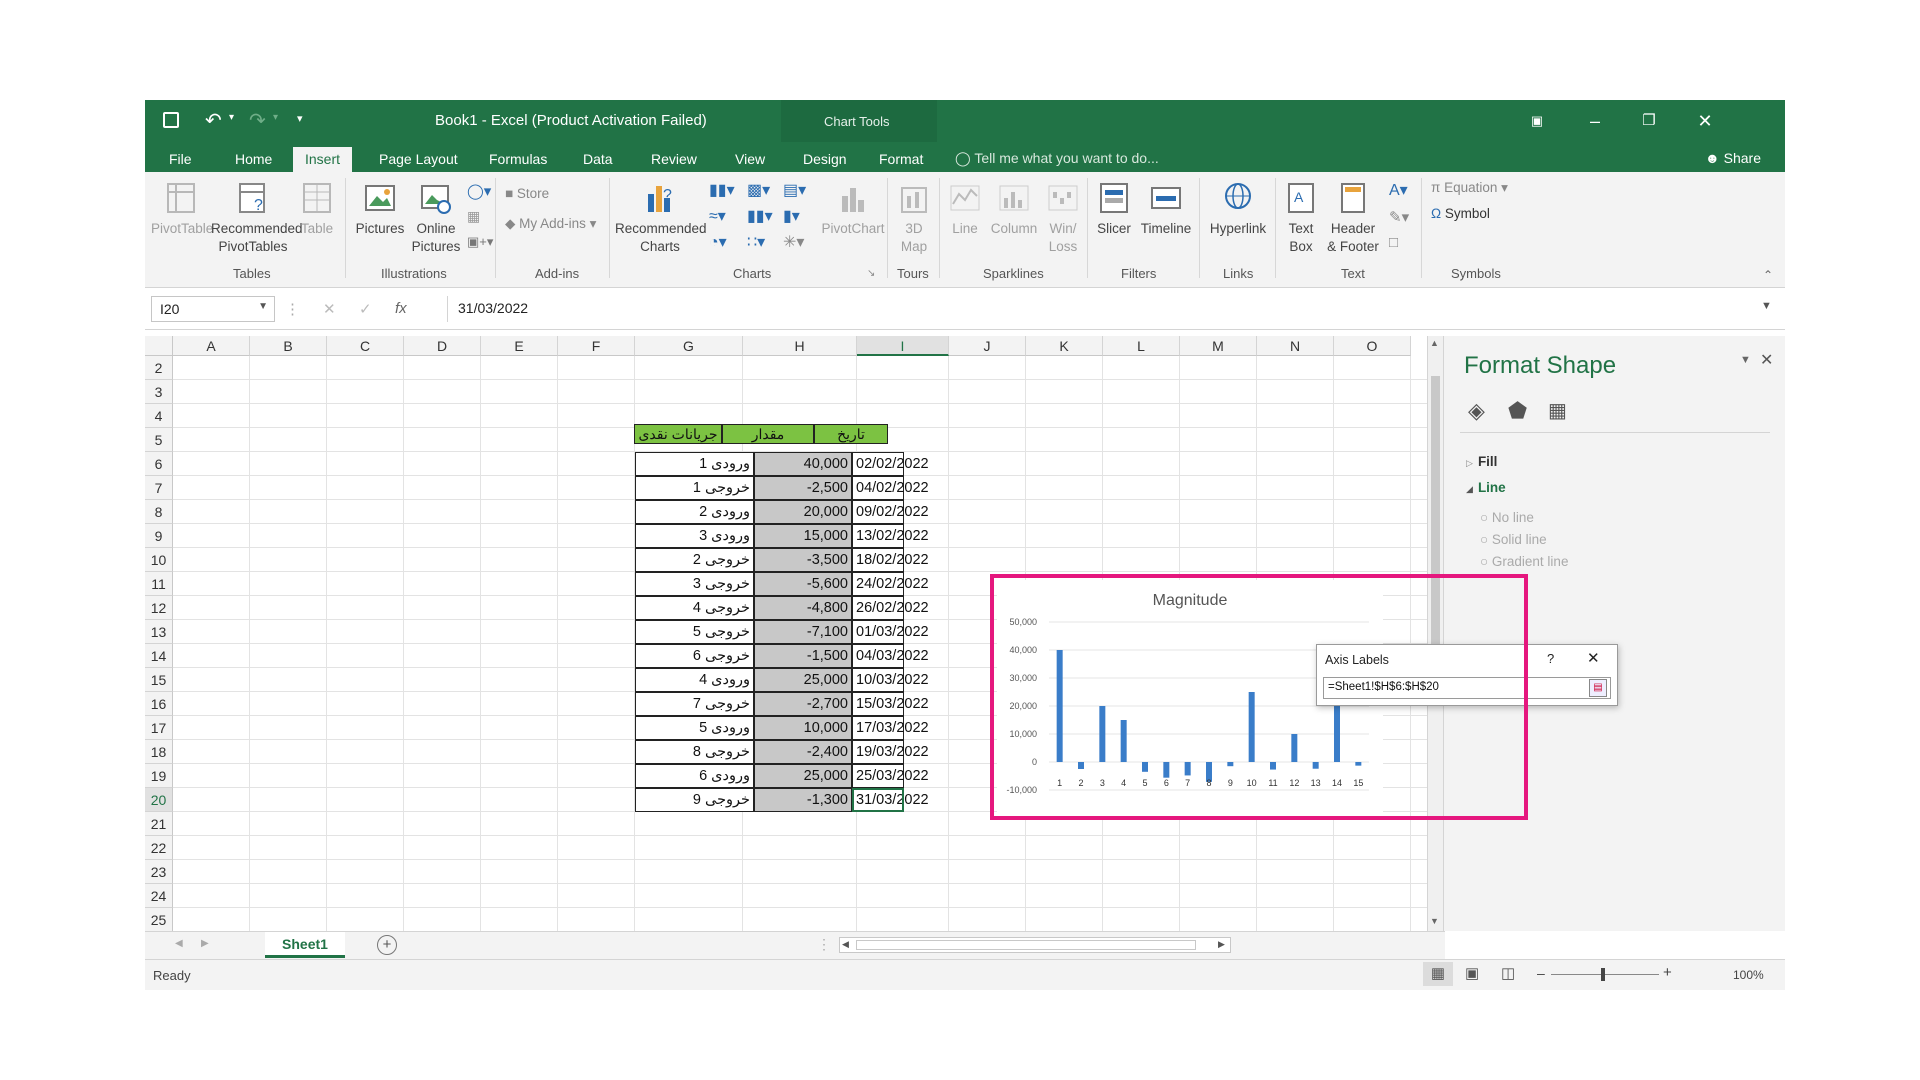  What do you see at coordinates (890, 656) in the screenshot?
I see `table-cell-date: 04/03/2022` at bounding box center [890, 656].